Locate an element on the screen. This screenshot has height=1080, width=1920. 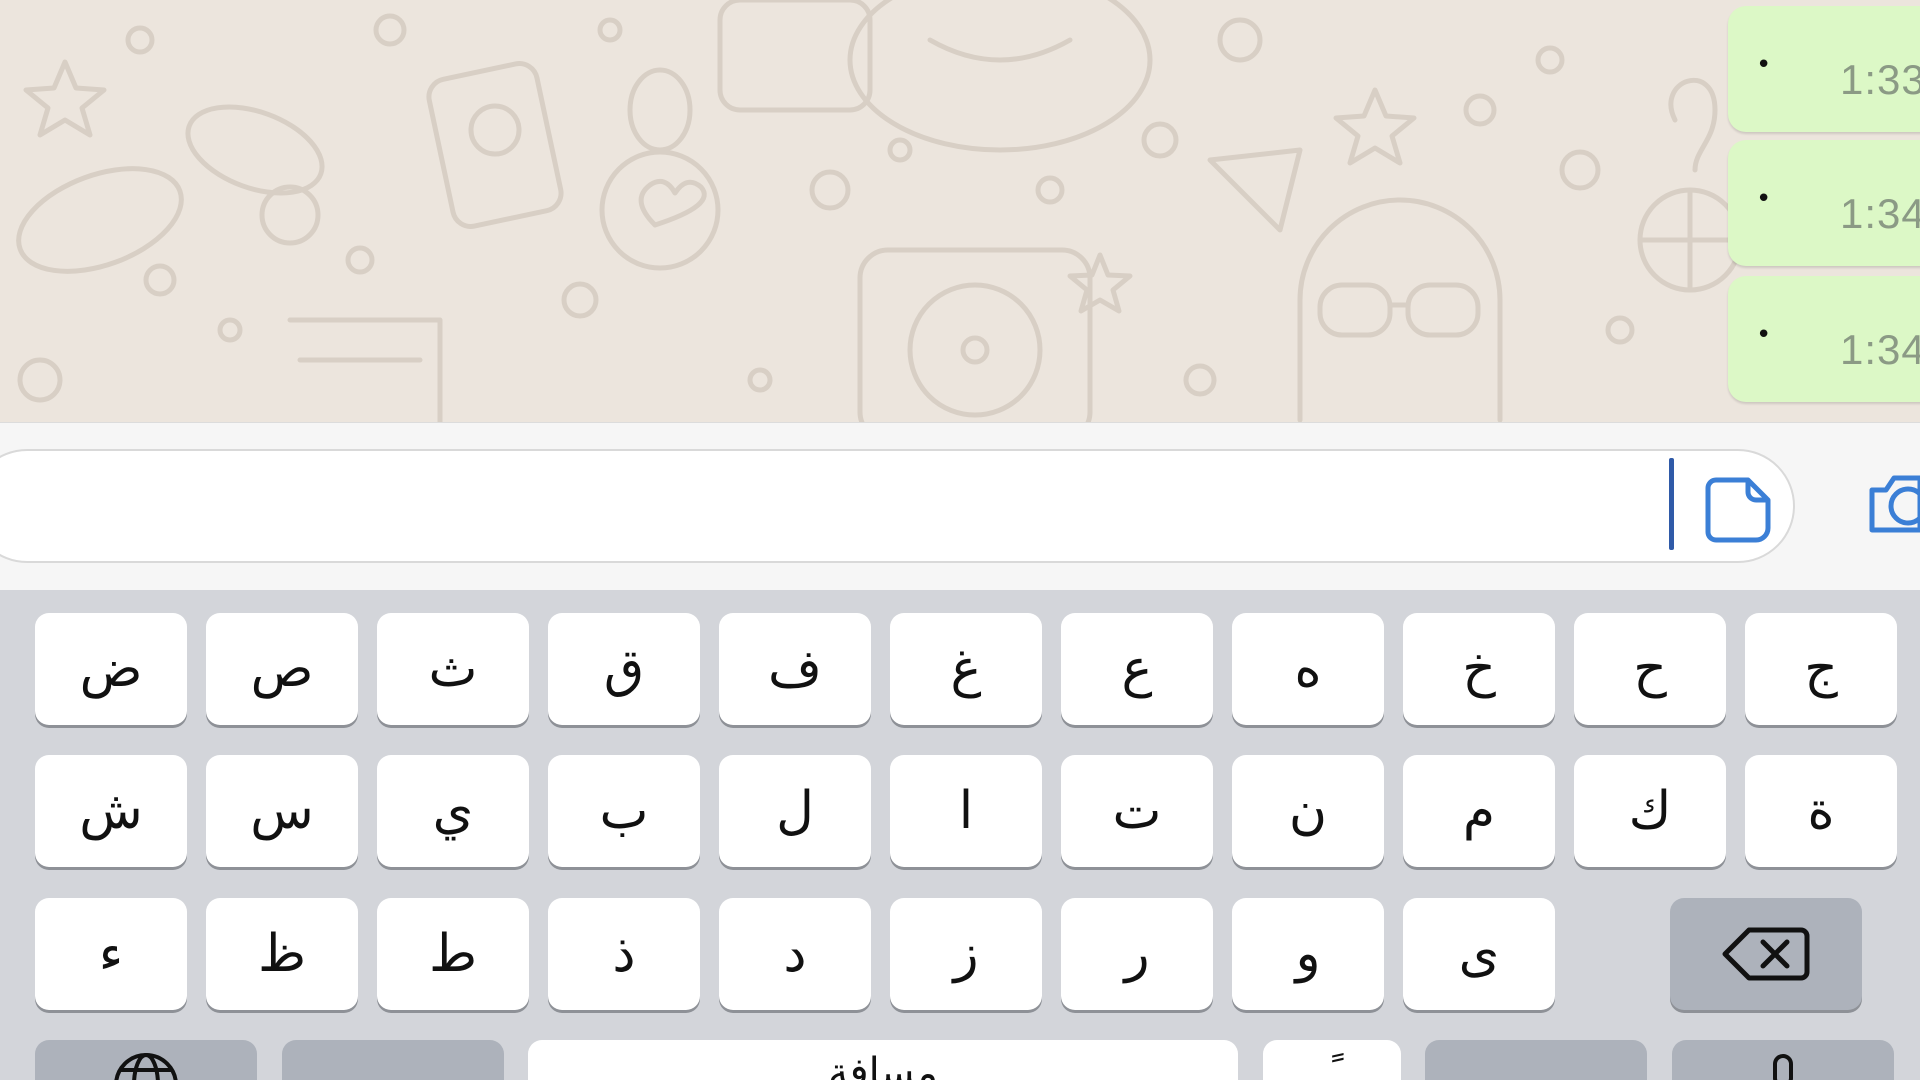
space-key: مسافة is located at coordinates (883, 1060).